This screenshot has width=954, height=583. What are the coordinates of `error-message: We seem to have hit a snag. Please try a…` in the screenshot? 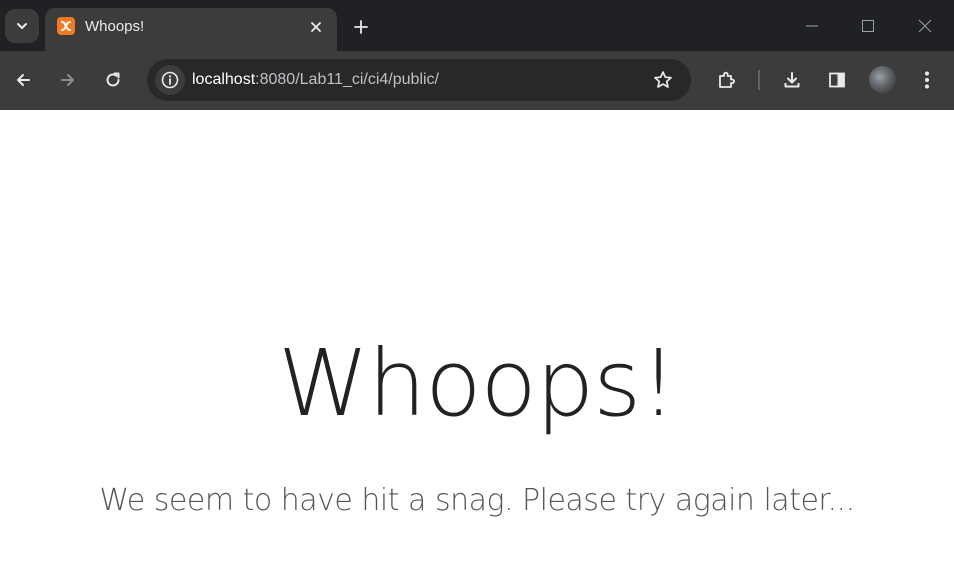 It's located at (477, 500).